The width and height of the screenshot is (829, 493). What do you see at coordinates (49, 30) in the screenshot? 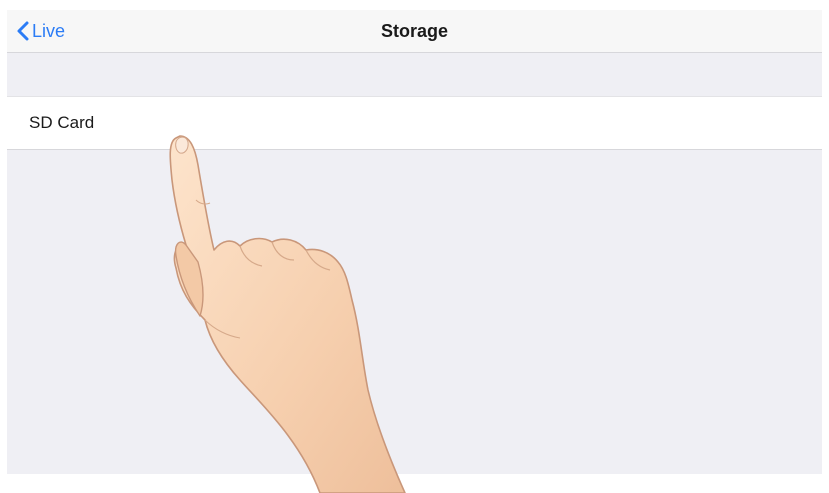
I see `back-button-label: Live` at bounding box center [49, 30].